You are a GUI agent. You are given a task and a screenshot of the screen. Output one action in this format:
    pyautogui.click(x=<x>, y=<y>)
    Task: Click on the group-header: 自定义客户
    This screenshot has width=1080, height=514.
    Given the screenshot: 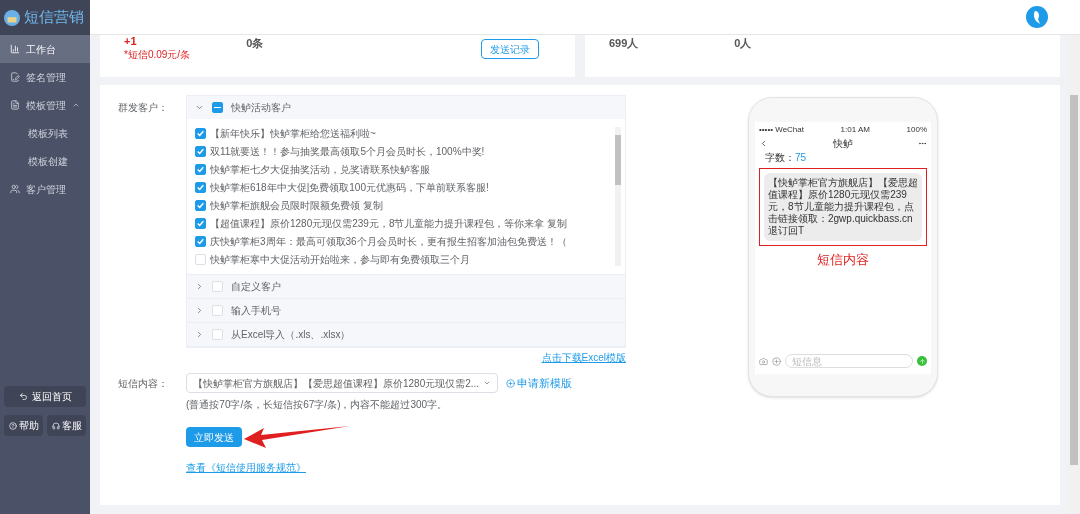 What is the action you would take?
    pyautogui.click(x=406, y=286)
    